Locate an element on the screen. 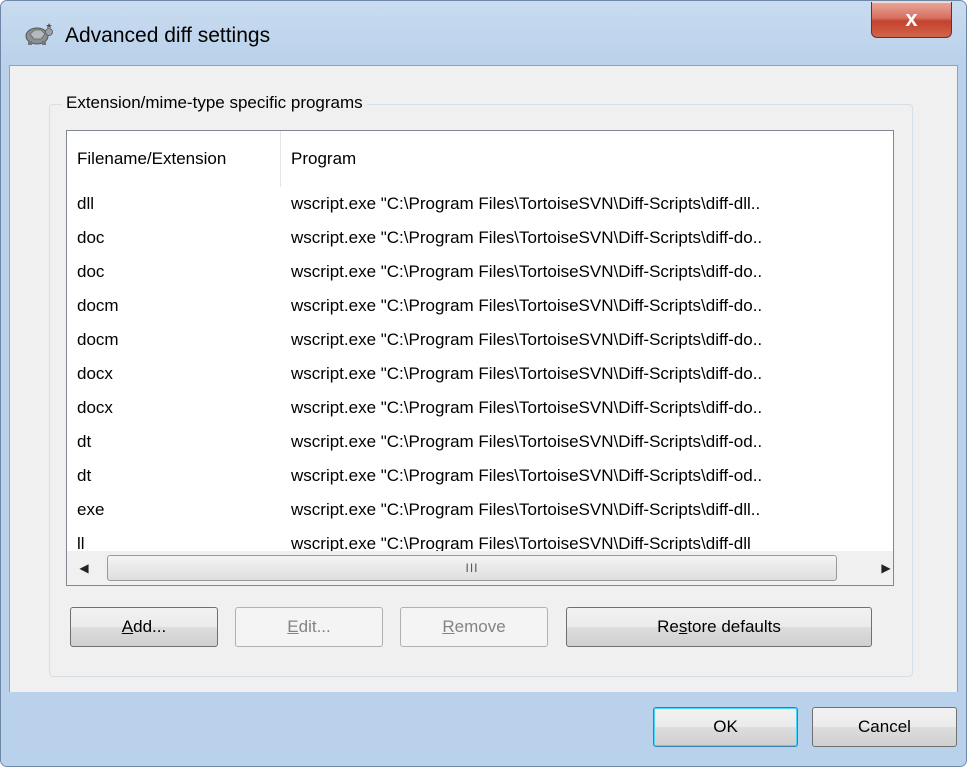 The image size is (967, 767). close-icon: x is located at coordinates (911, 18).